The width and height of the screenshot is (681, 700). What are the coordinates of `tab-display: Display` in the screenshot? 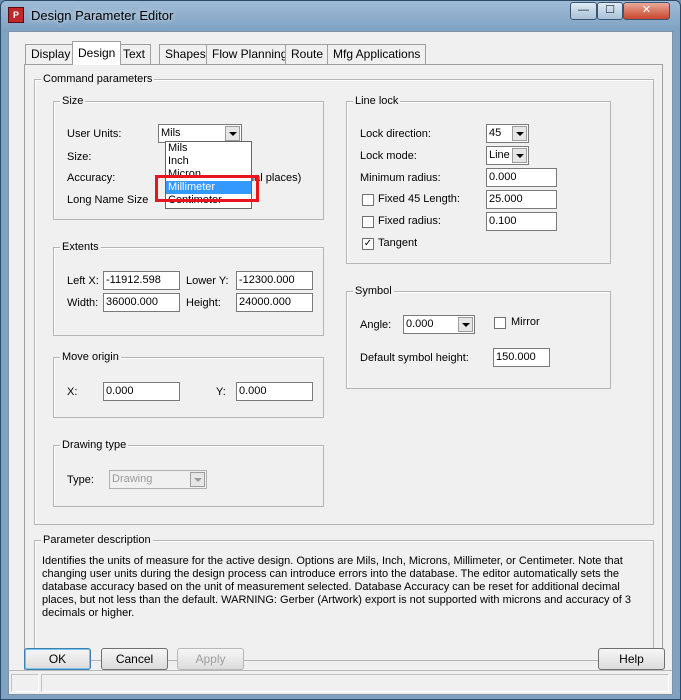 It's located at (51, 54).